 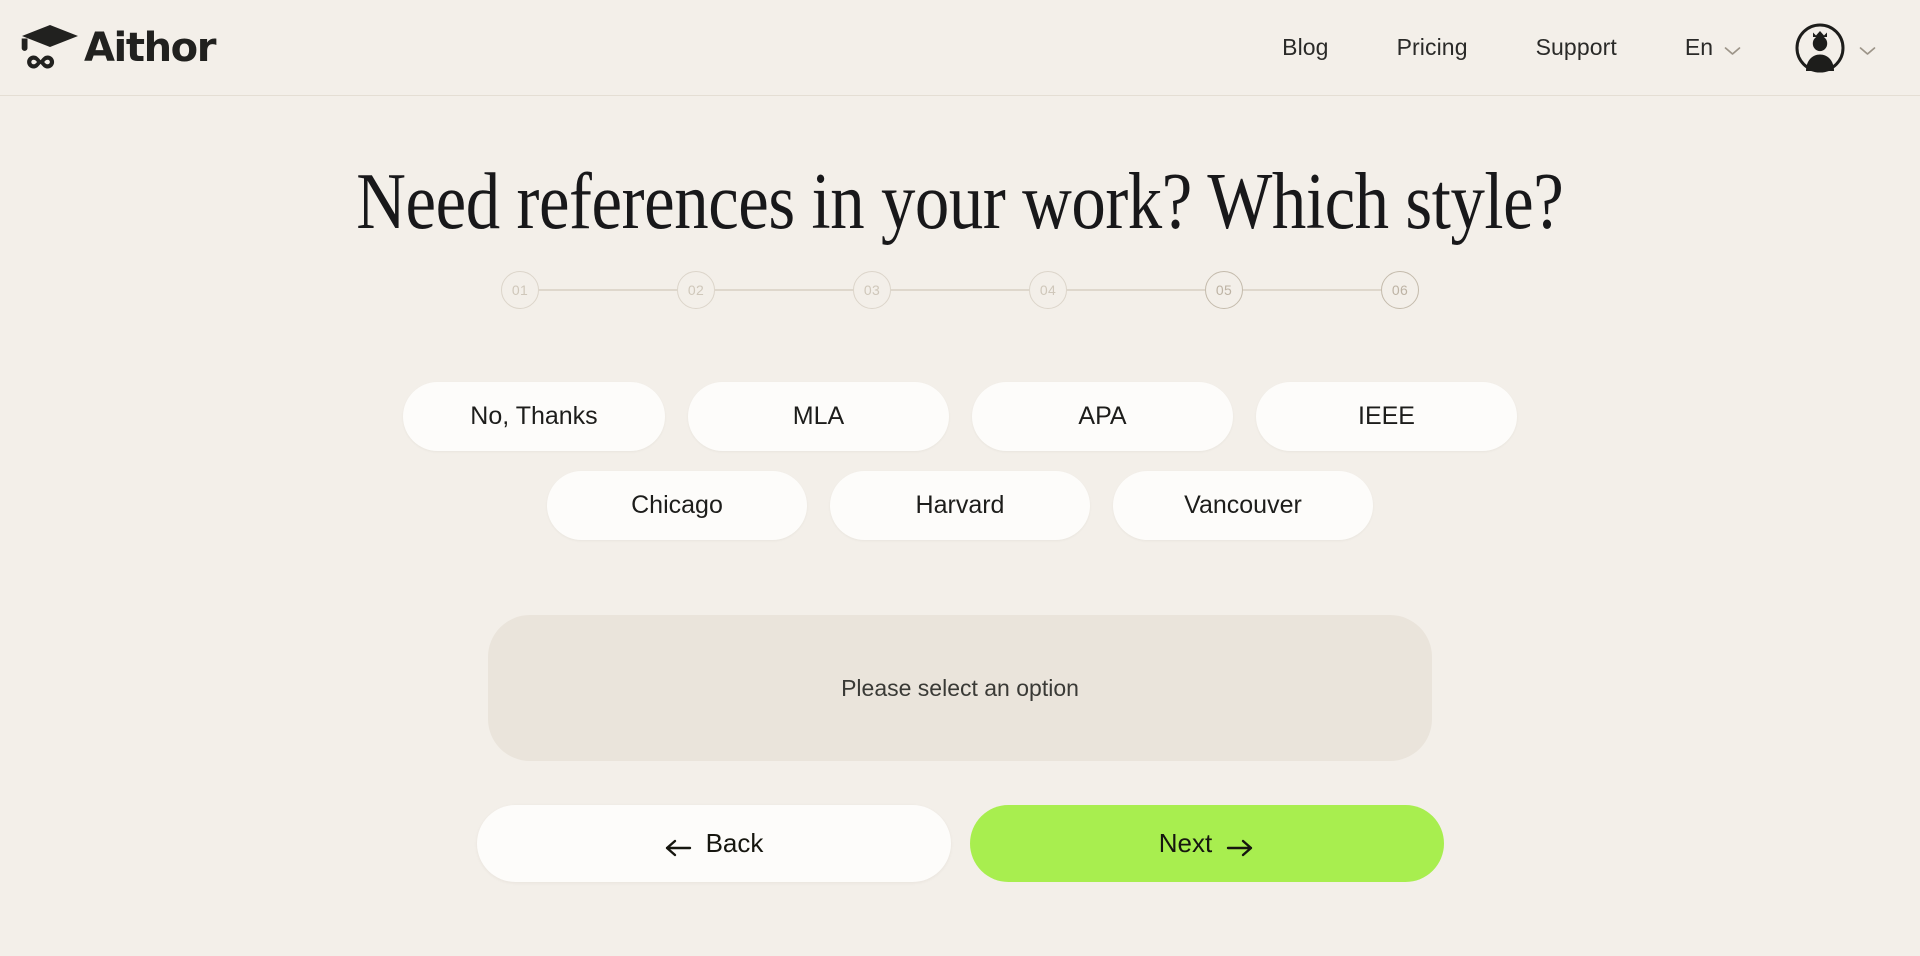 I want to click on arrow-left-icon, so click(x=678, y=845).